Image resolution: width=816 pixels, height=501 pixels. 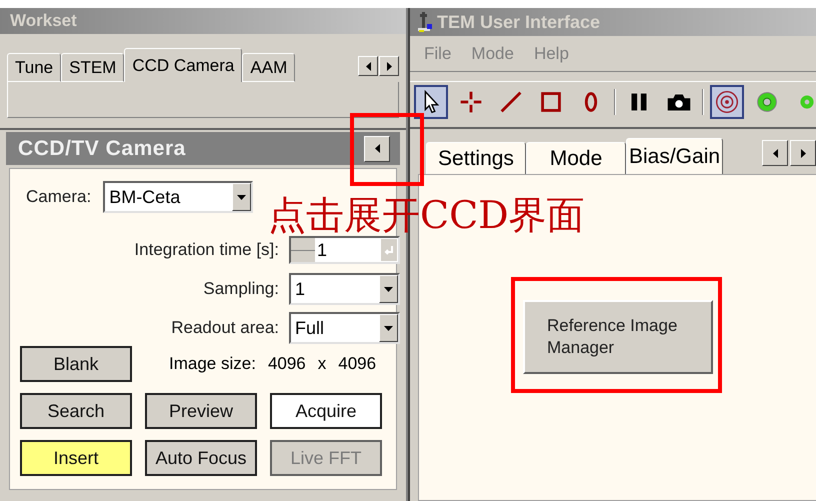 What do you see at coordinates (576, 158) in the screenshot?
I see `tab: Mode` at bounding box center [576, 158].